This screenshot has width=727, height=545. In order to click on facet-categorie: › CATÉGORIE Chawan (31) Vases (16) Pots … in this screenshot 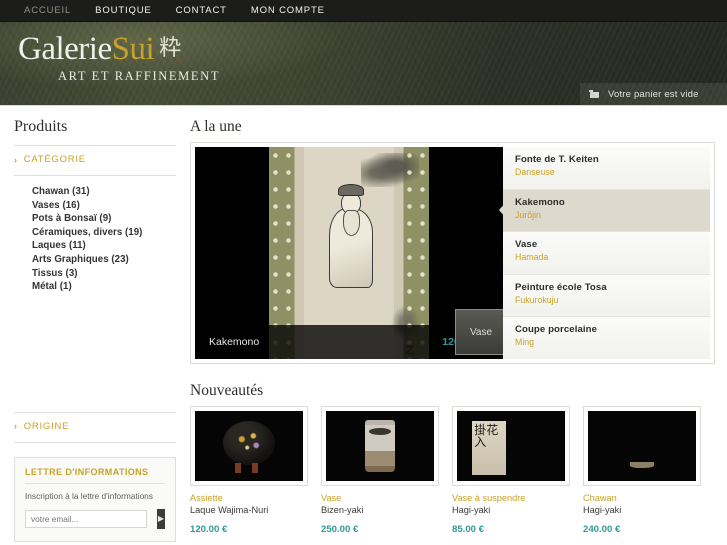, I will do `click(95, 223)`.